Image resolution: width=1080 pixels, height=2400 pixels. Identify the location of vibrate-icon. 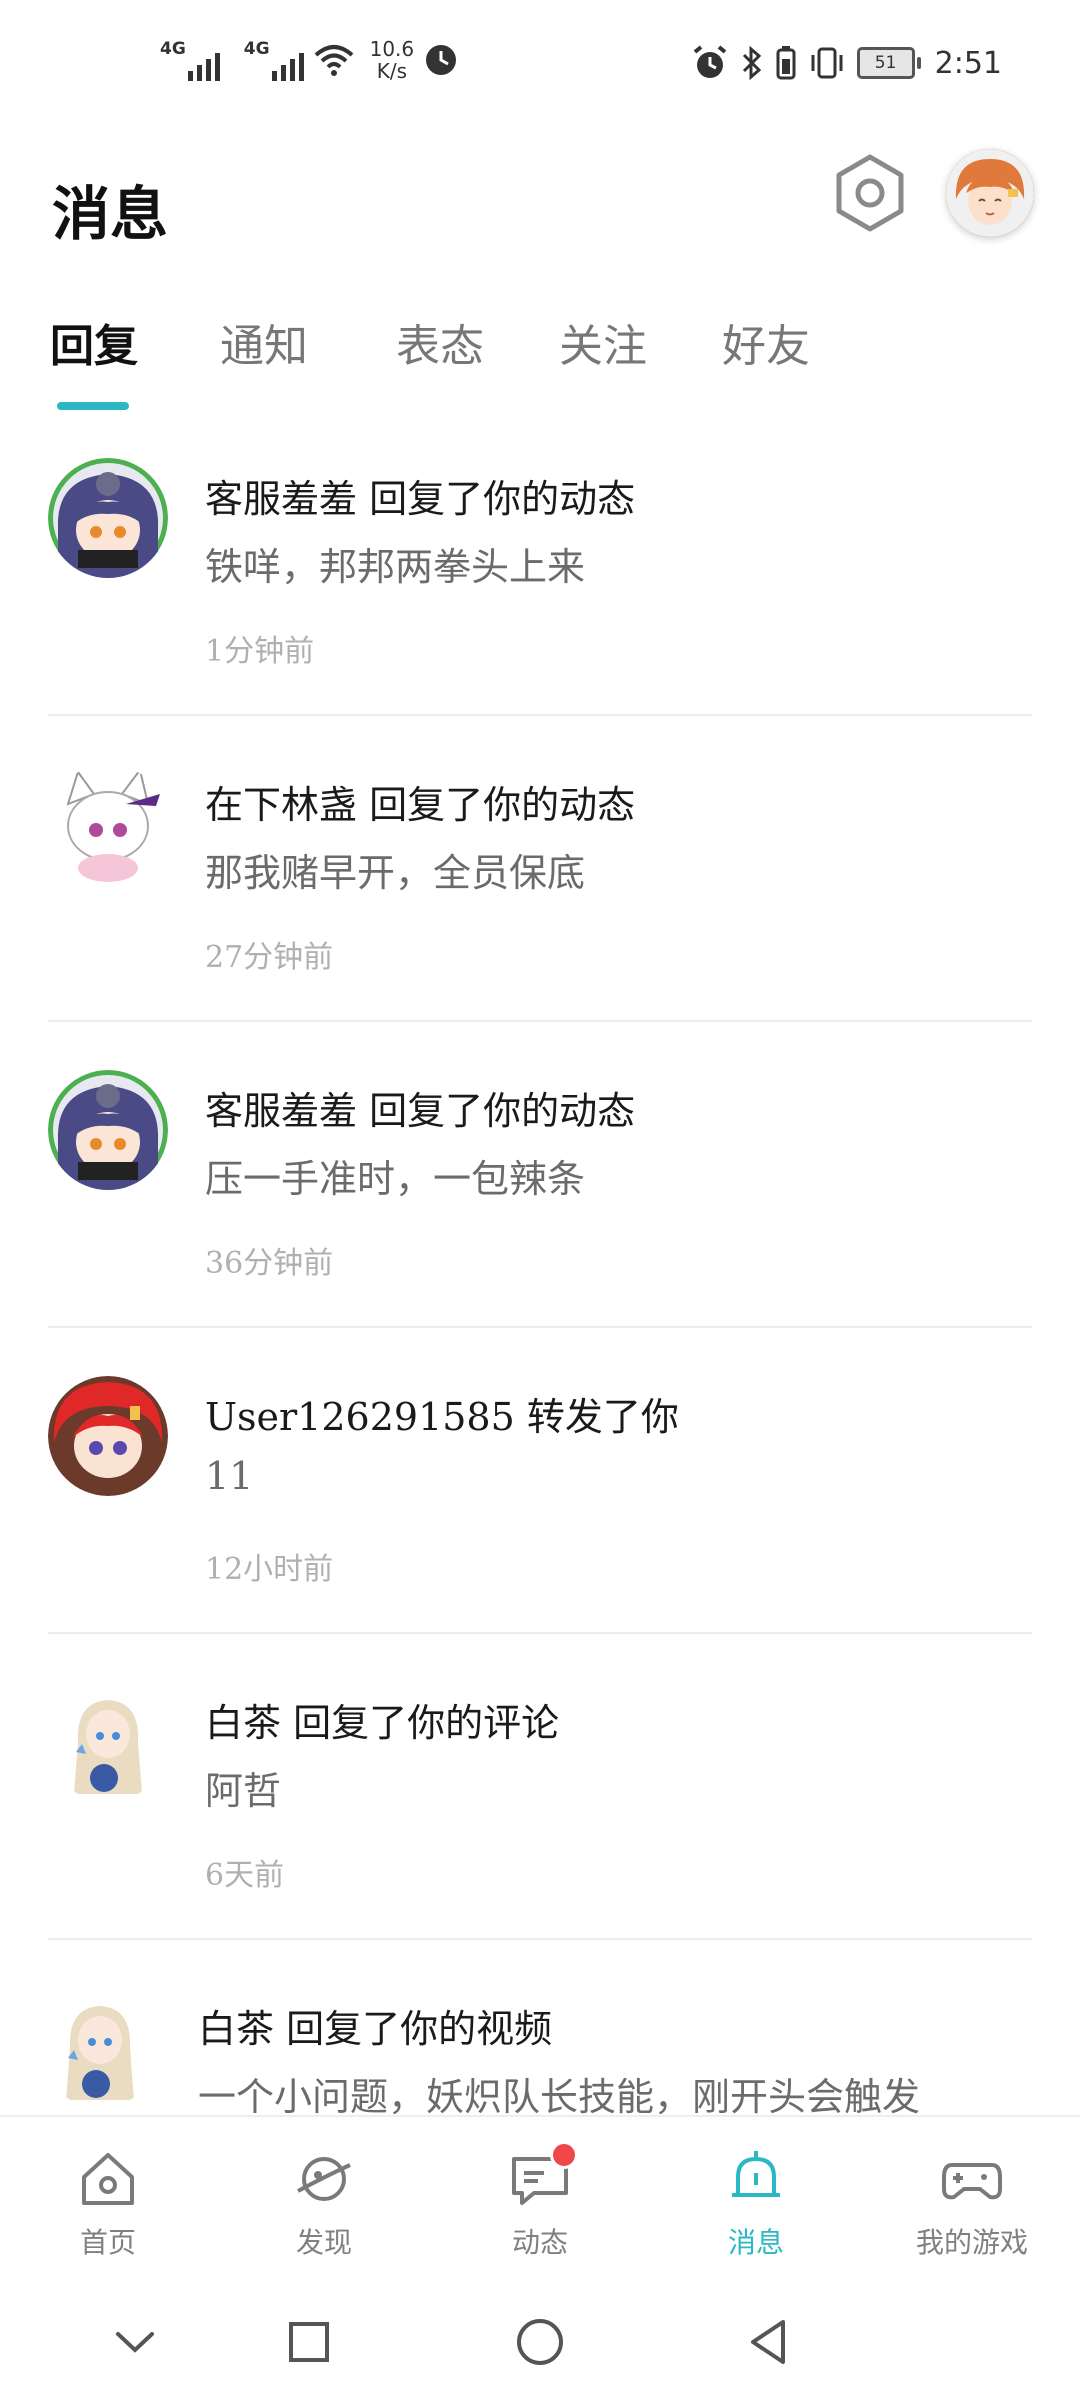
(827, 63).